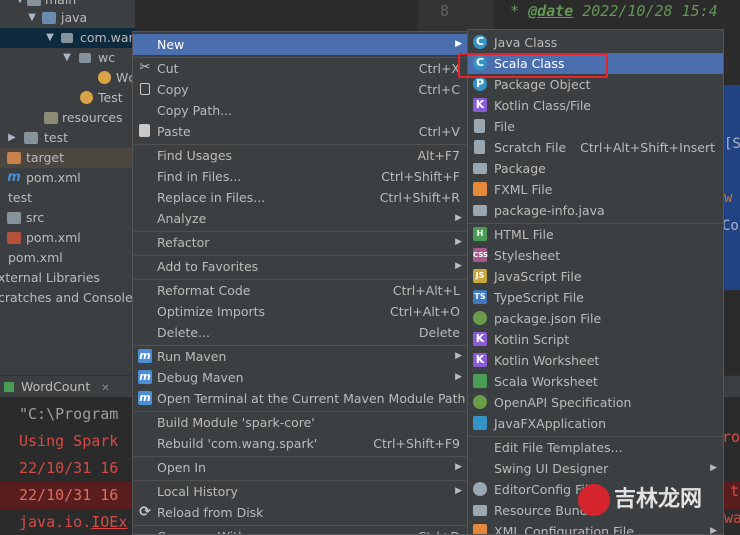  What do you see at coordinates (439, 332) in the screenshot?
I see `menu-item-shortcut: Delete` at bounding box center [439, 332].